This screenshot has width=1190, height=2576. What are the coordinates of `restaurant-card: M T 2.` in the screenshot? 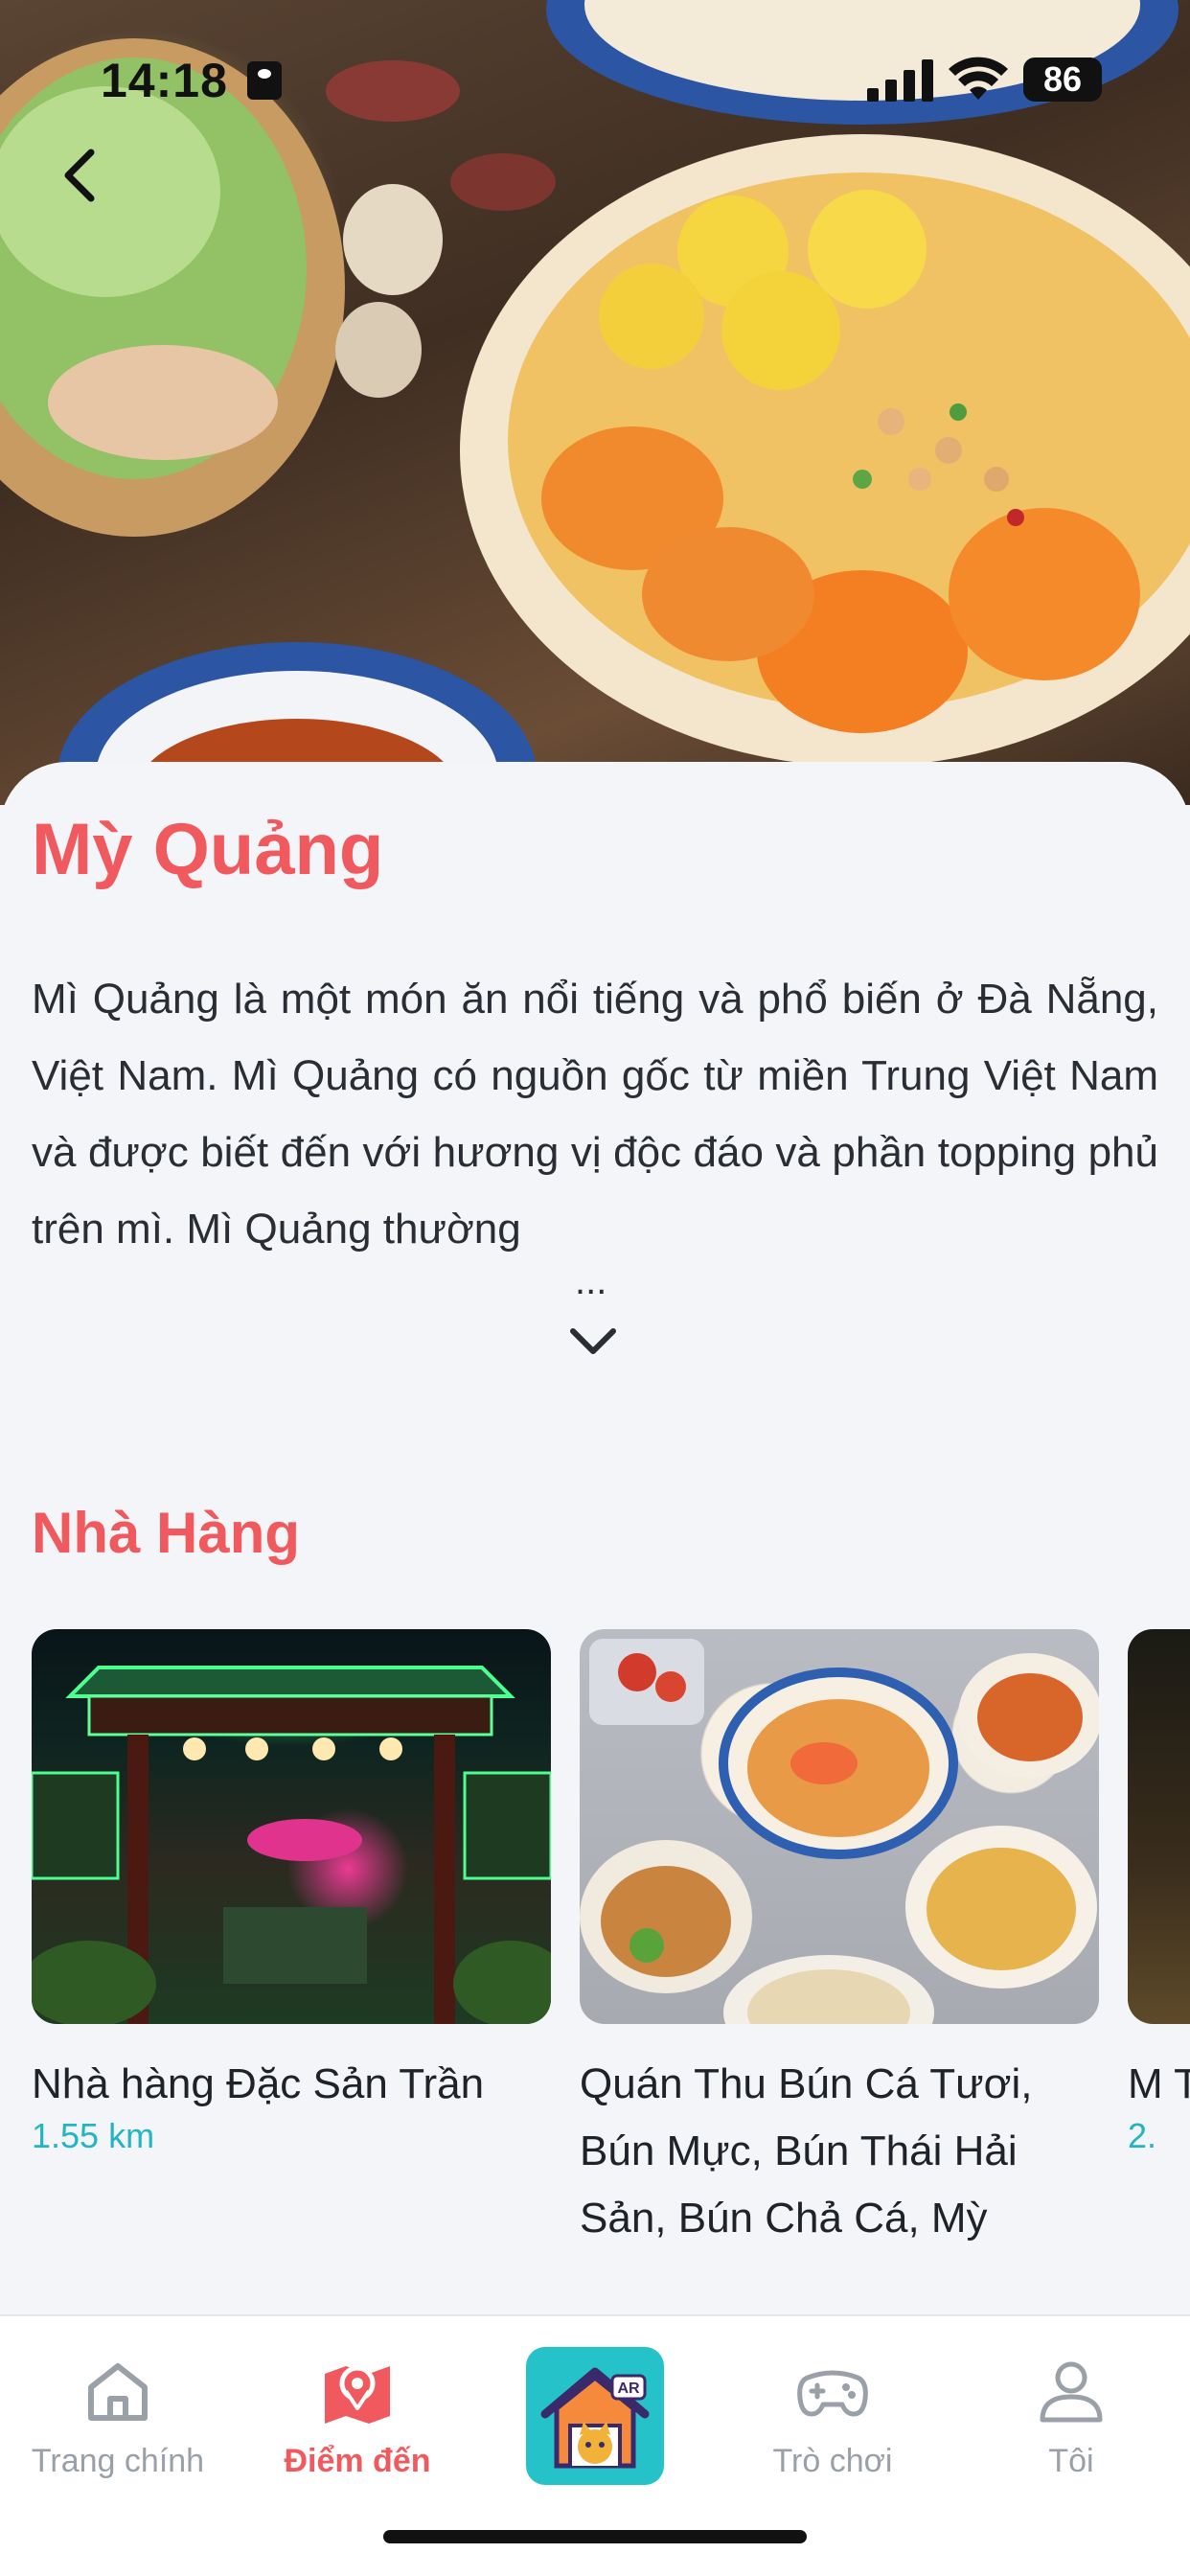 It's located at (1159, 1892).